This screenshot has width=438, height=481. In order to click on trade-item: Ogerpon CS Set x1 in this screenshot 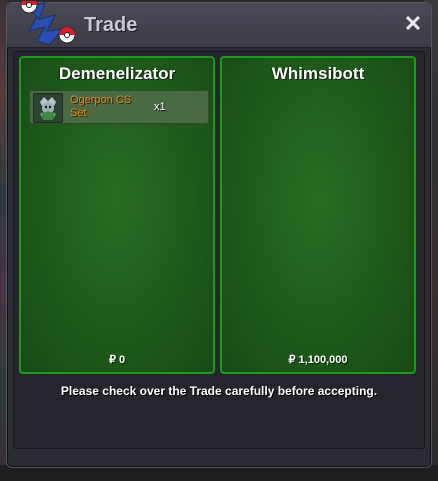, I will do `click(119, 107)`.